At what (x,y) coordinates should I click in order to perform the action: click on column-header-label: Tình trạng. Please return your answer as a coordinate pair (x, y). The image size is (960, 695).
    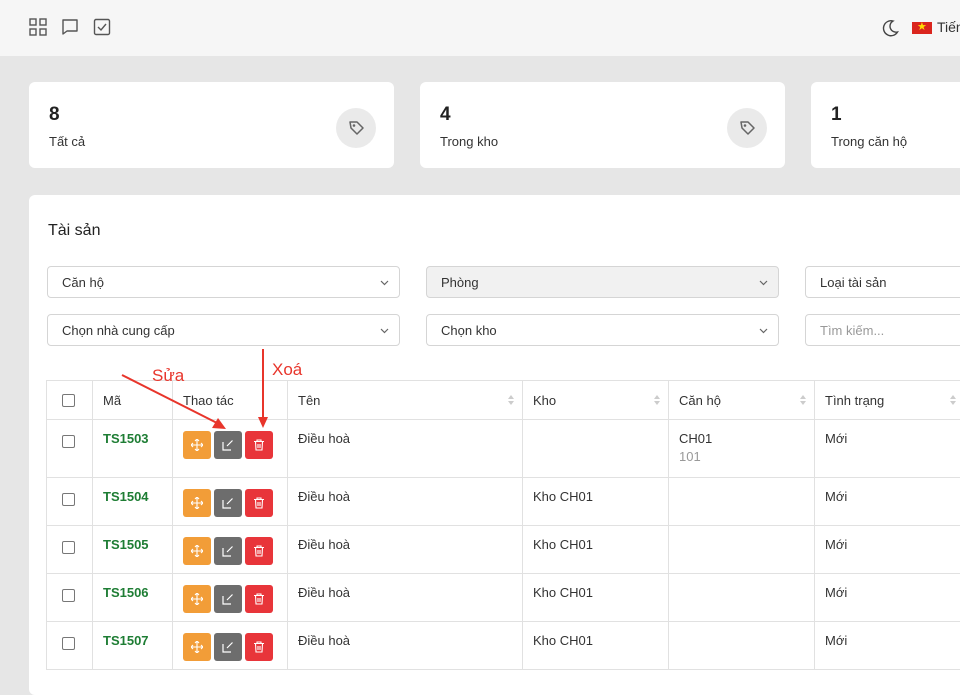
    Looking at the image, I should click on (854, 400).